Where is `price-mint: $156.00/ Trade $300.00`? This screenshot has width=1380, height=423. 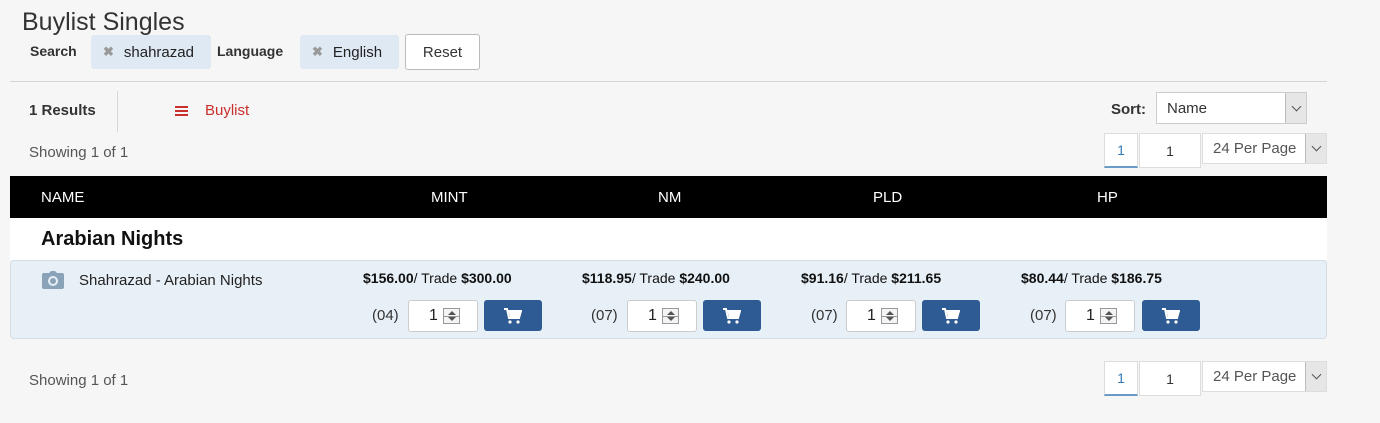
price-mint: $156.00/ Trade $300.00 is located at coordinates (437, 278).